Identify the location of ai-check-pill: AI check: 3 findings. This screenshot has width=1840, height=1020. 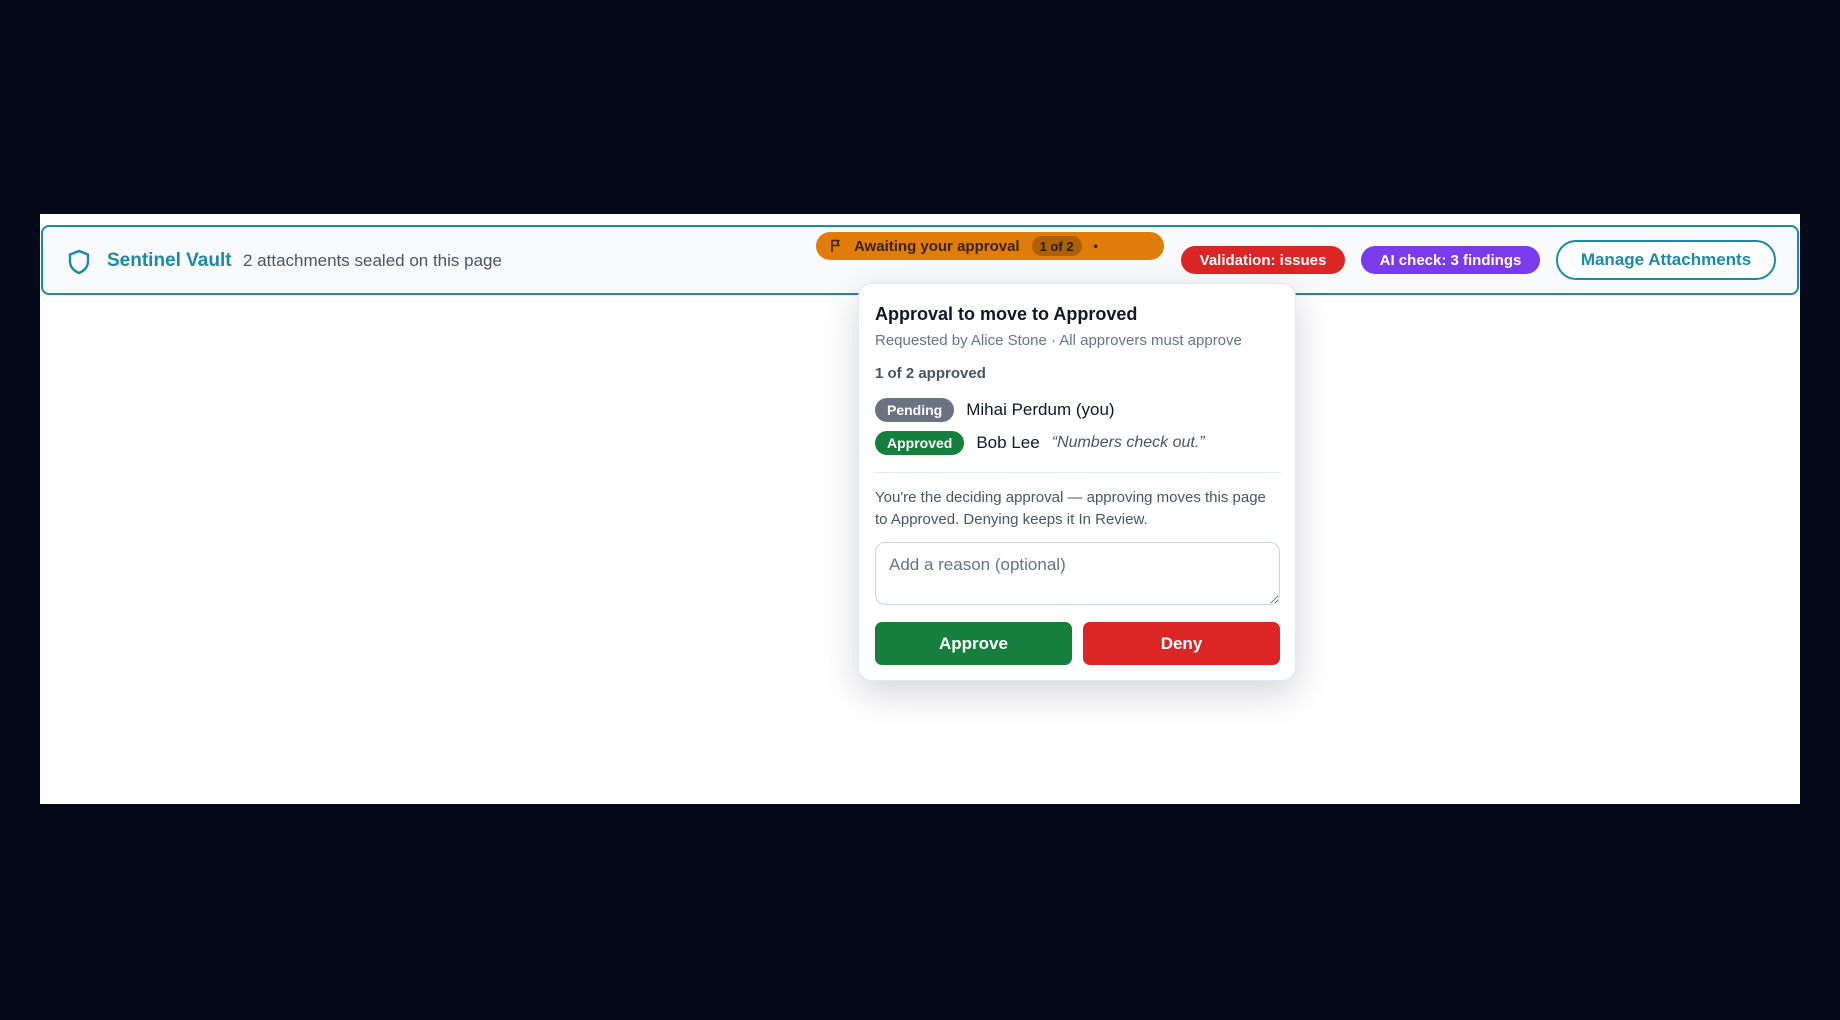
(1450, 260).